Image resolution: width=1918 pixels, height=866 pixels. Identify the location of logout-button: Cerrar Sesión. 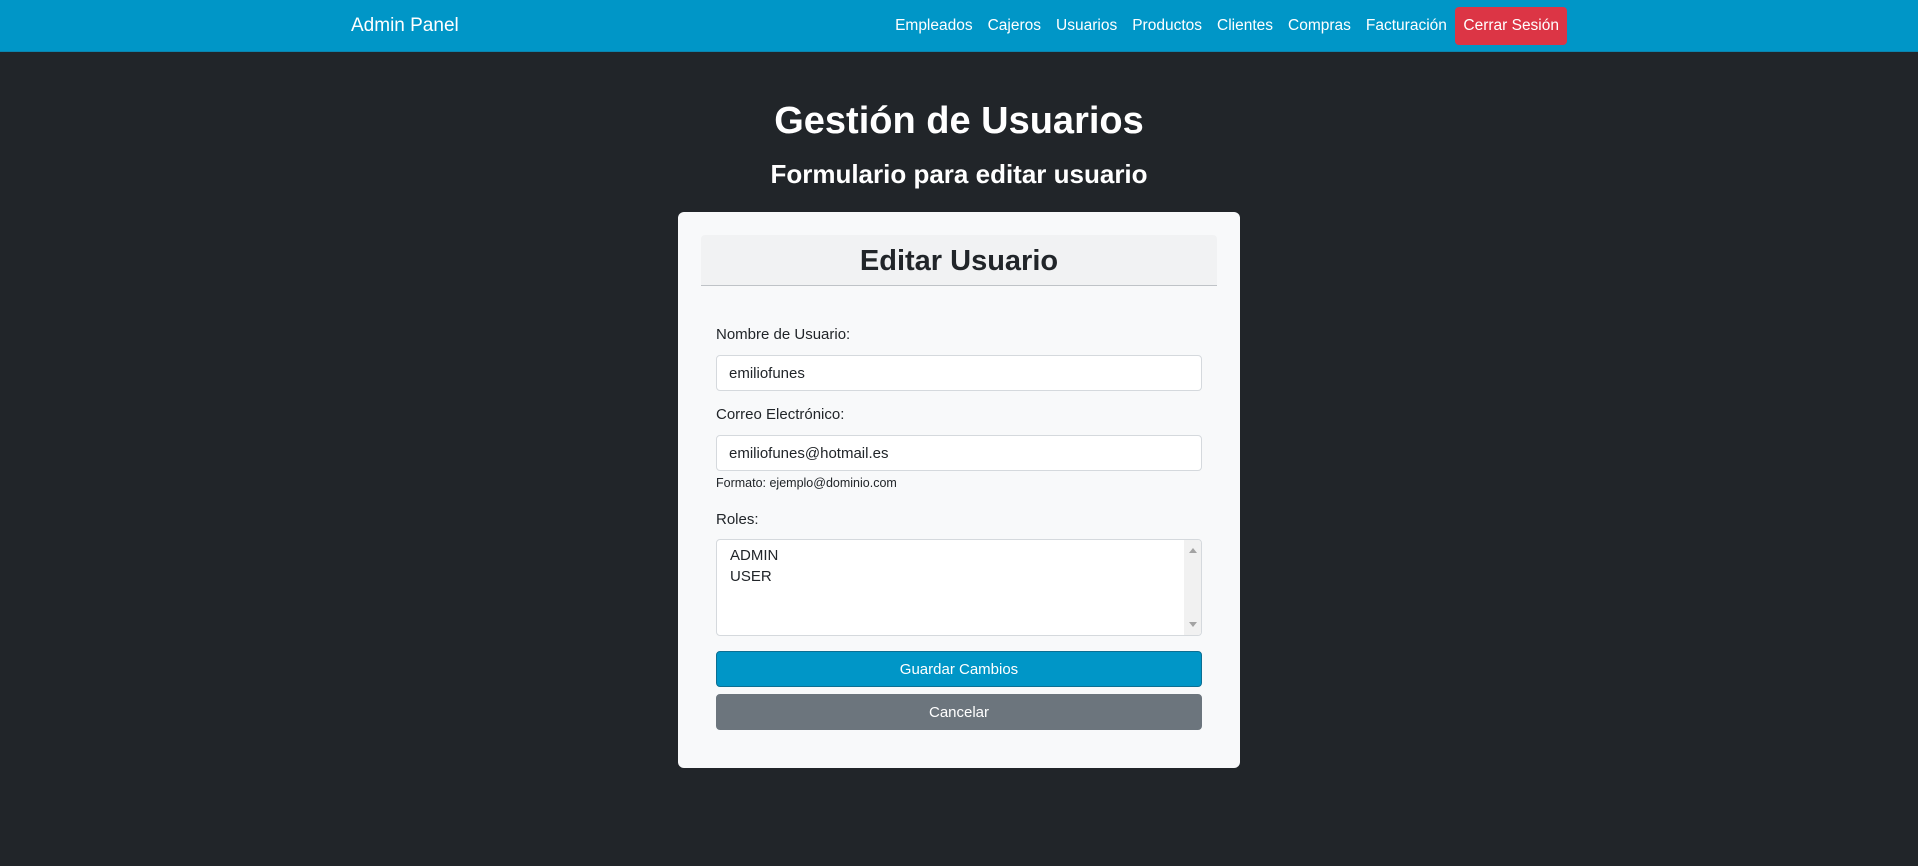
(1511, 26).